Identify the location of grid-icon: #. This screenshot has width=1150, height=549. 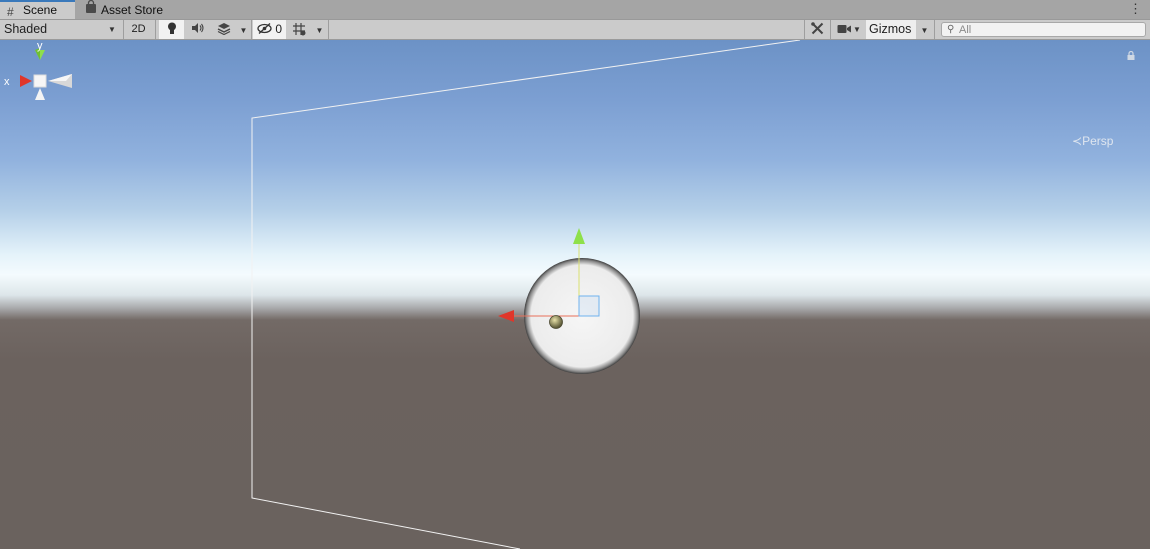
(10, 12).